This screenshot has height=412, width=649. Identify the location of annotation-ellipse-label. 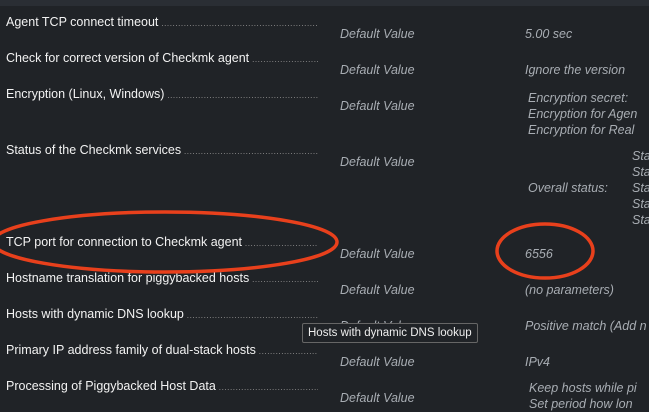
(169, 242).